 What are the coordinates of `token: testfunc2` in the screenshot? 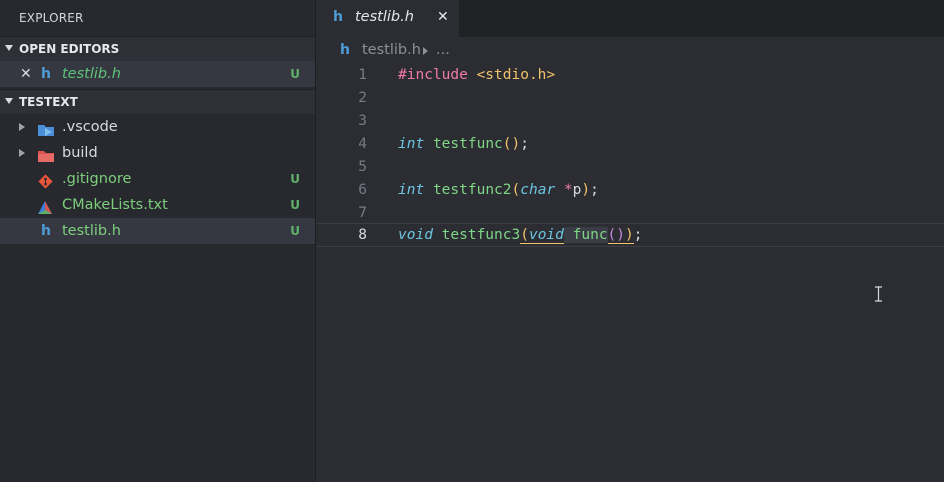 It's located at (472, 190).